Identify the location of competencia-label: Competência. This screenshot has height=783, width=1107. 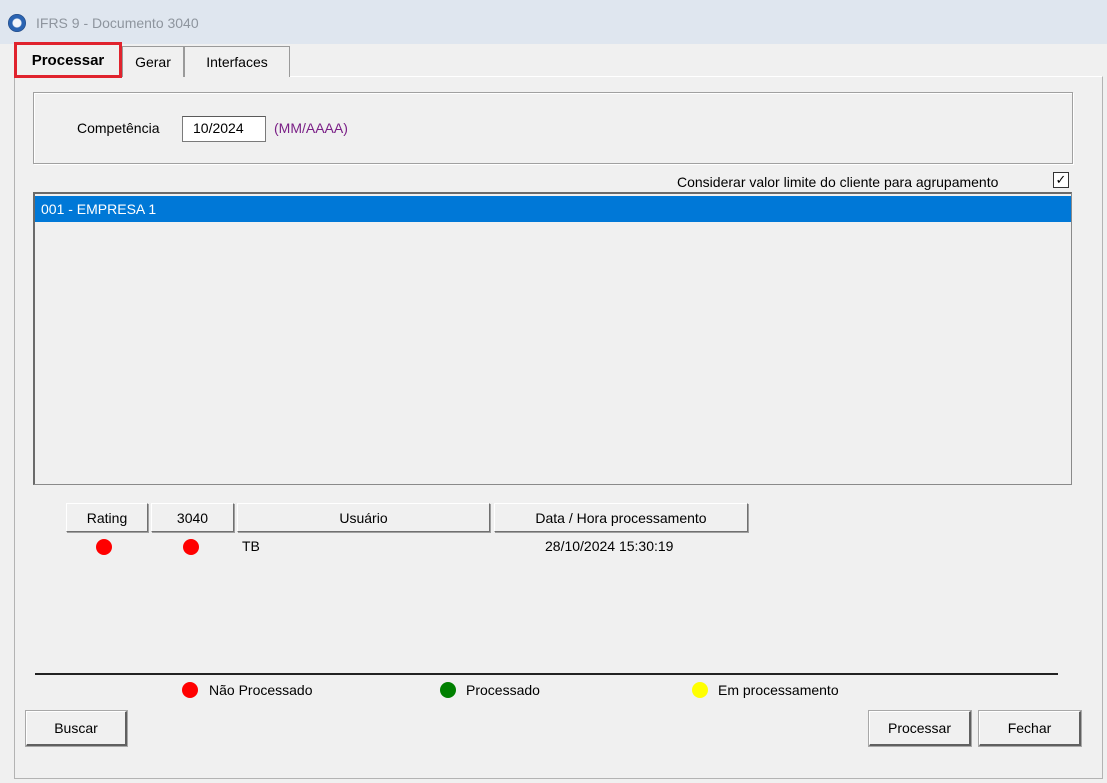
(118, 128).